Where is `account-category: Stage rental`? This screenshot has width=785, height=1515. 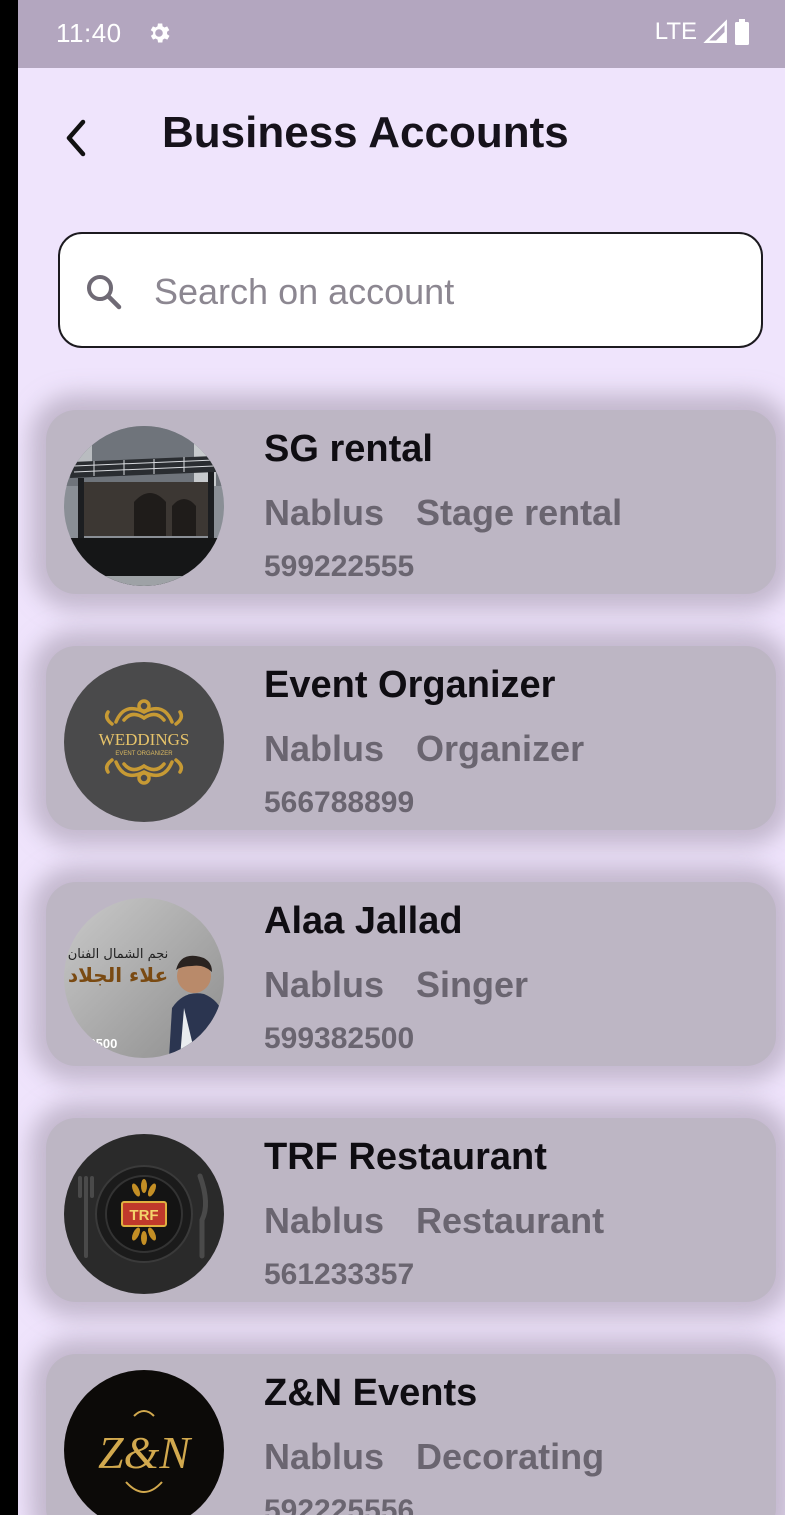 account-category: Stage rental is located at coordinates (519, 512).